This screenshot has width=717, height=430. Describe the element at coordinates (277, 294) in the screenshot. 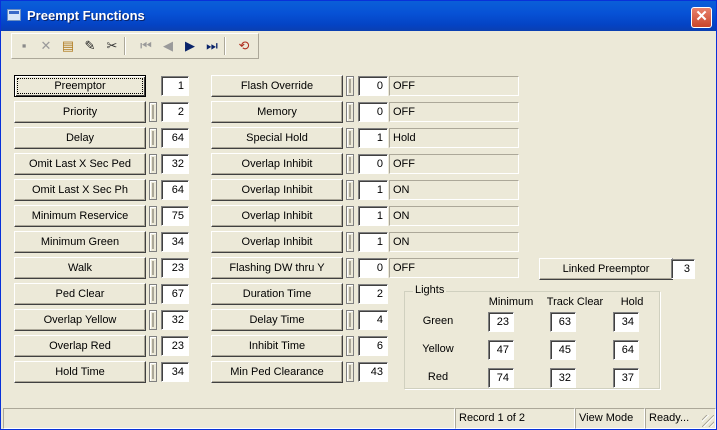

I see `field-button: Duration Time` at that location.